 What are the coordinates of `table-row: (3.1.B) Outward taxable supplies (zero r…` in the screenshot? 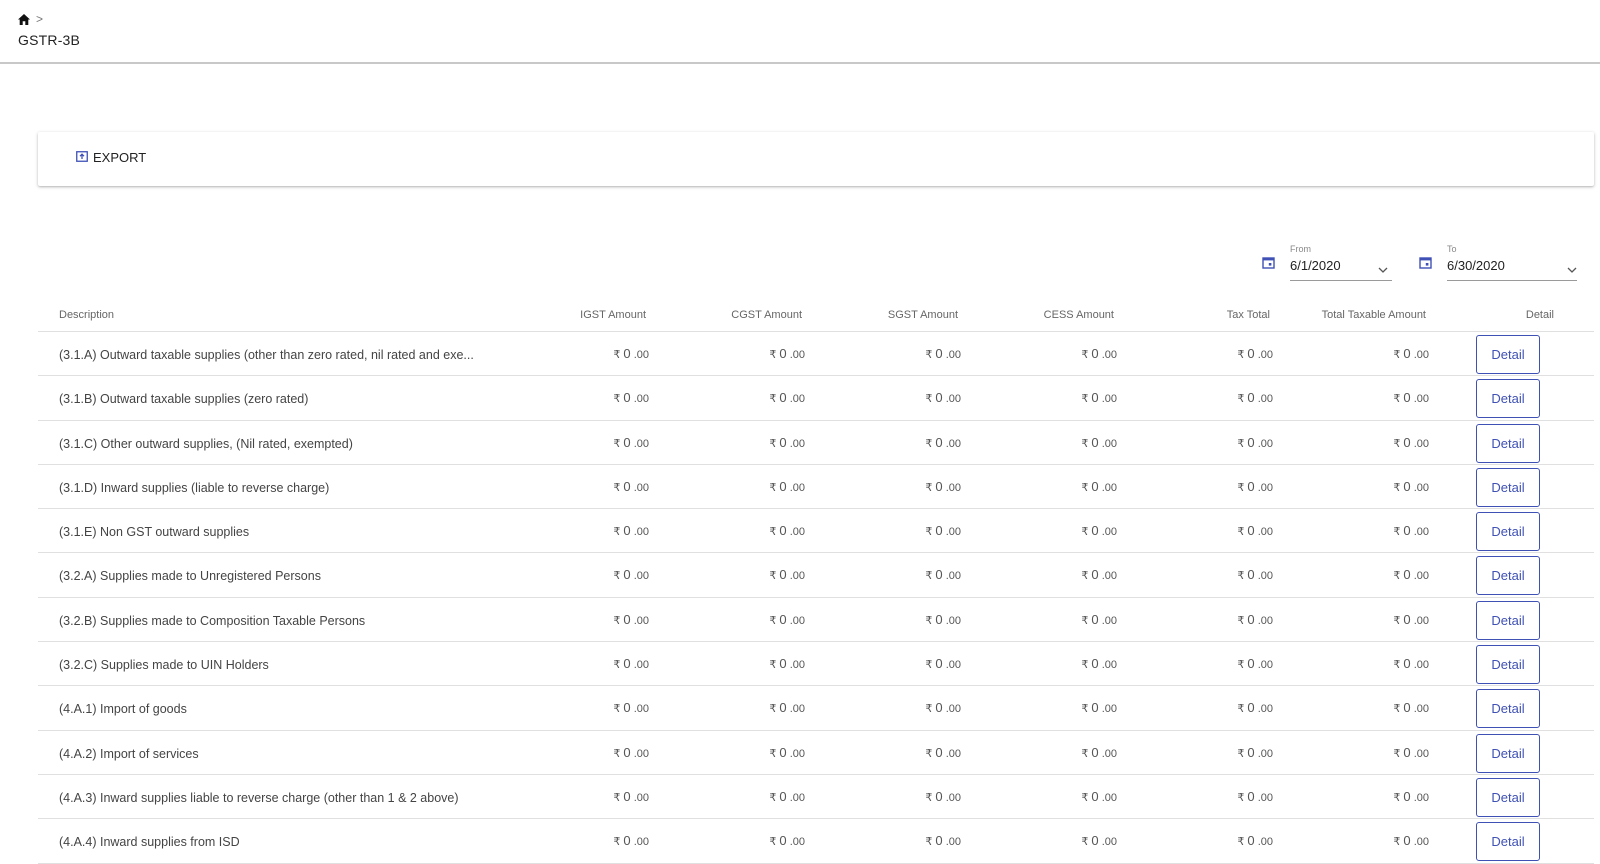 It's located at (816, 398).